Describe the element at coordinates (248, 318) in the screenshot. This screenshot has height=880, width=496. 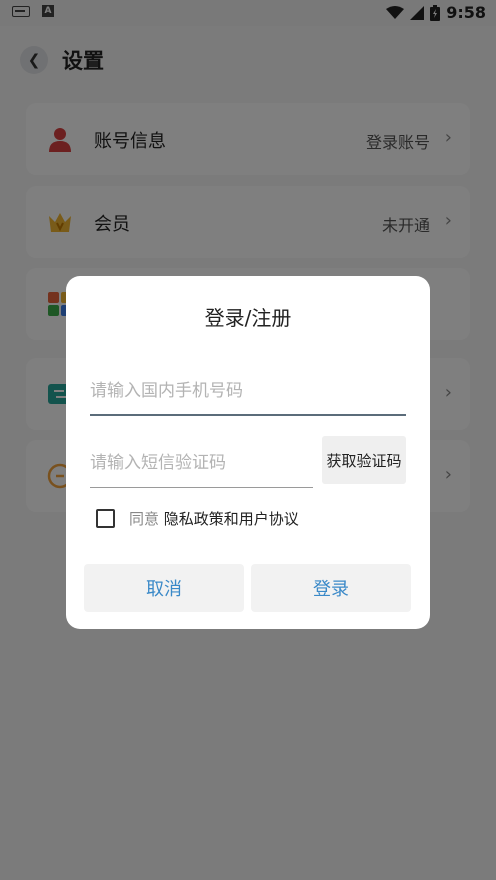
I see `dialog-title: 登录/注册` at that location.